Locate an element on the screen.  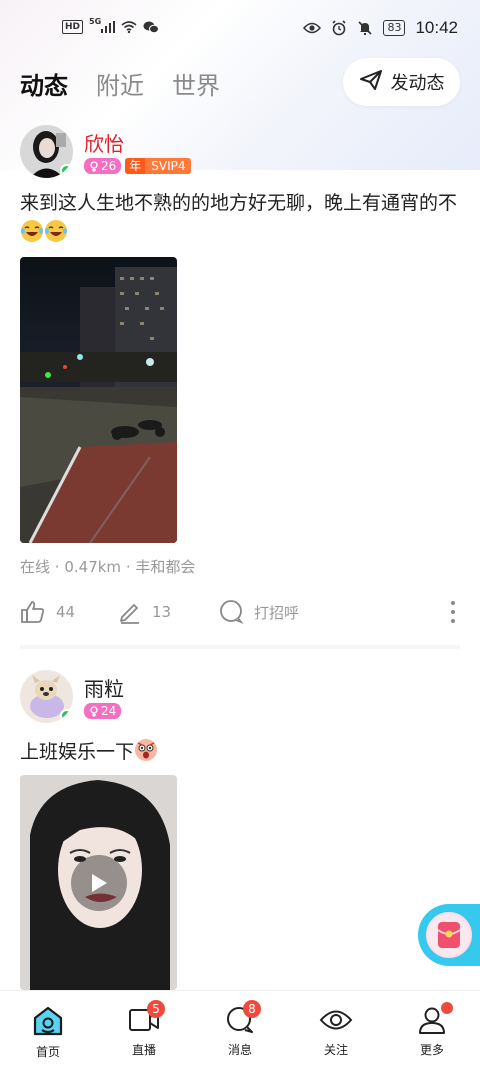
vip-level: SVIP4 is located at coordinates (168, 166).